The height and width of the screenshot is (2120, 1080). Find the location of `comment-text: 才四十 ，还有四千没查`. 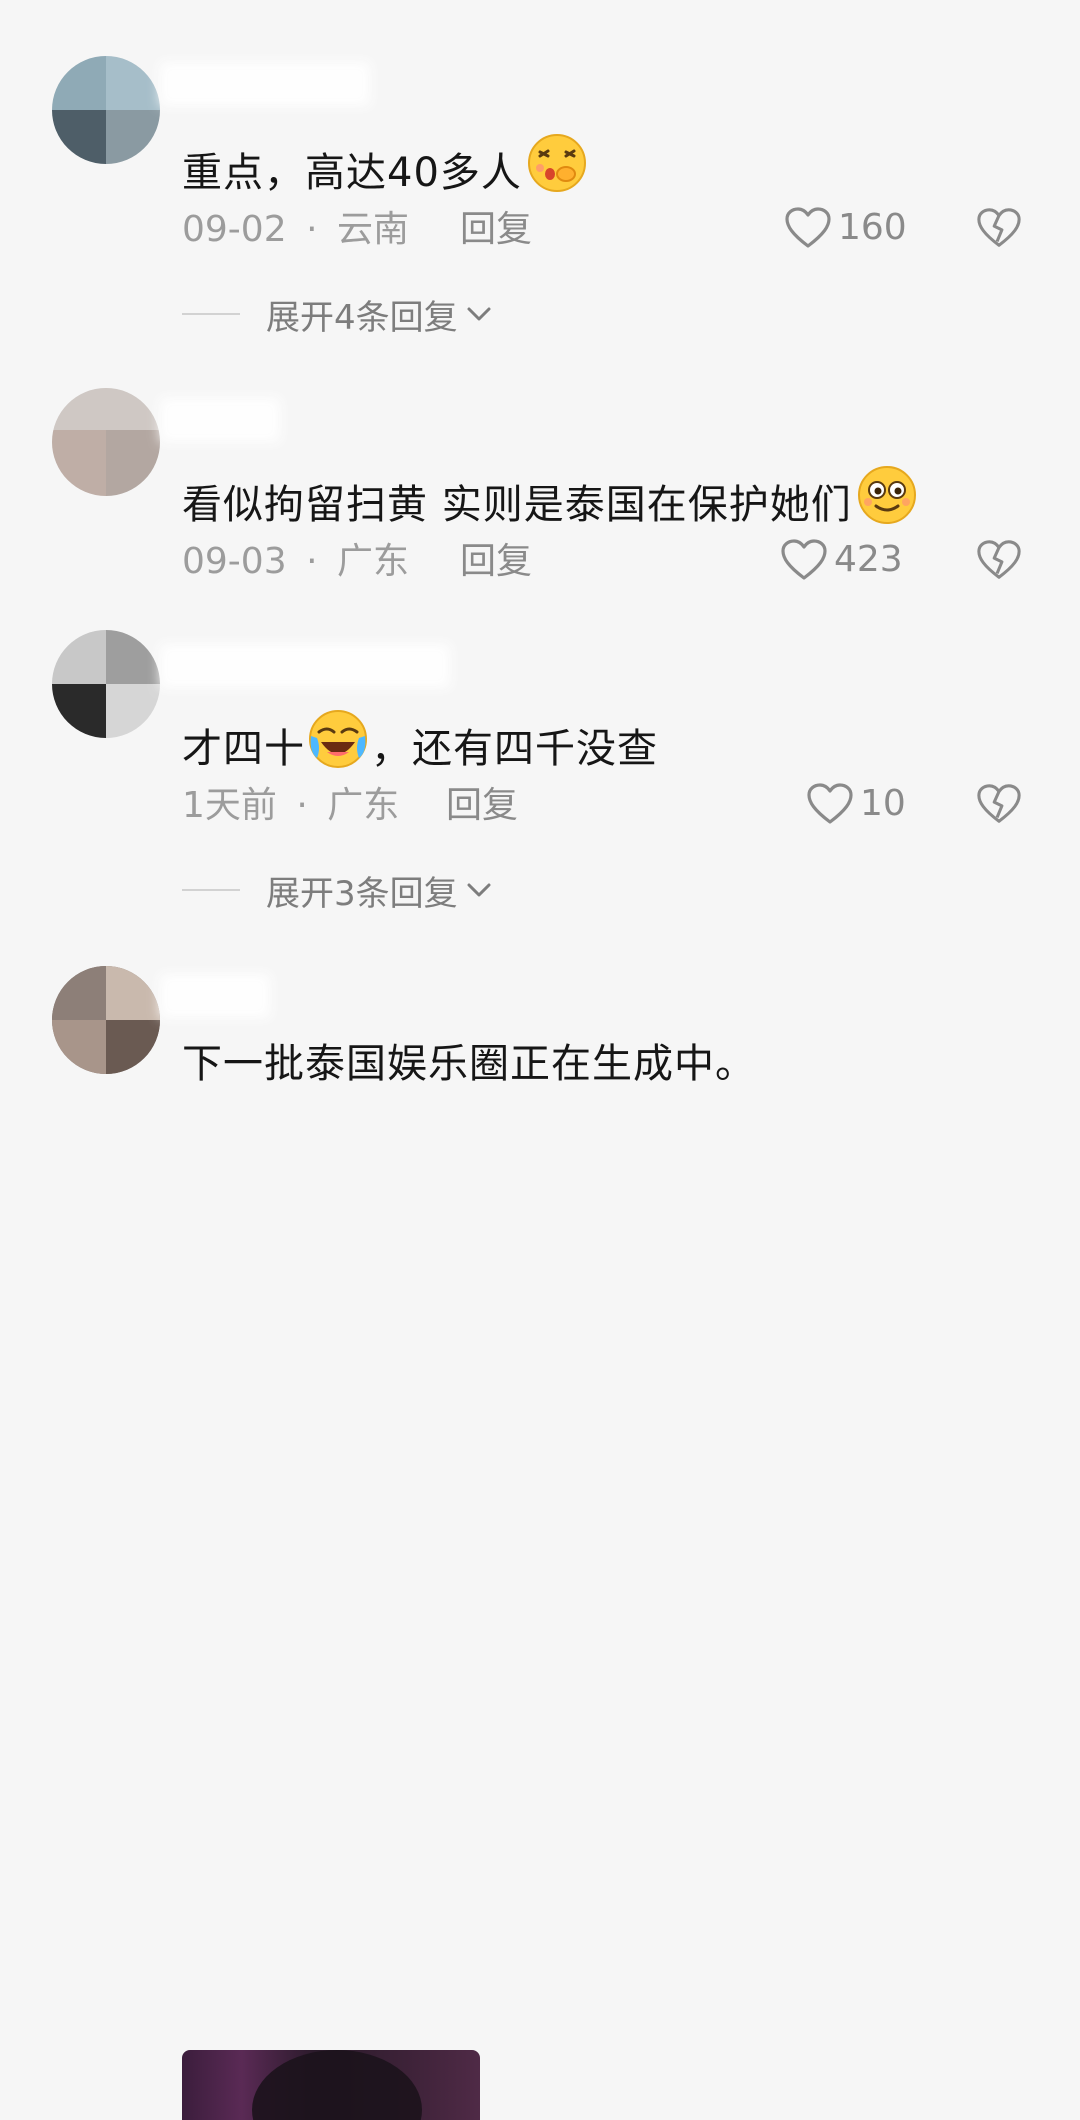

comment-text: 才四十 ，还有四千没查 is located at coordinates (420, 744).